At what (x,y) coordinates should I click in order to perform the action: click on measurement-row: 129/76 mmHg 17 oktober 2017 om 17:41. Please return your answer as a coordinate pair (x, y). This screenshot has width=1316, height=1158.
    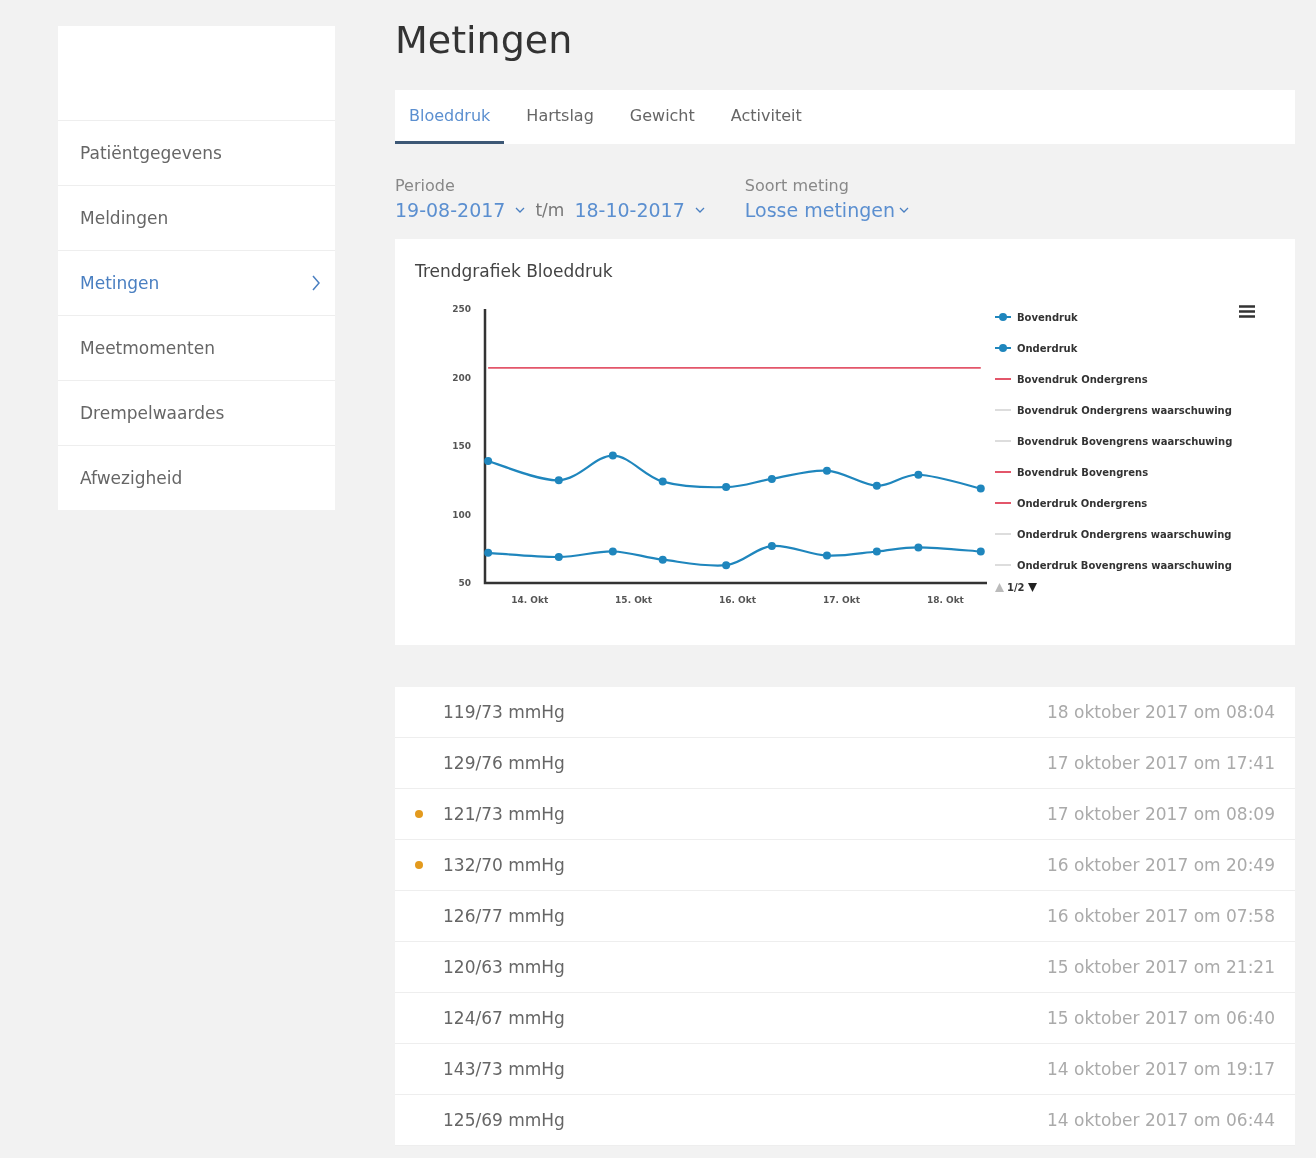
    Looking at the image, I should click on (845, 763).